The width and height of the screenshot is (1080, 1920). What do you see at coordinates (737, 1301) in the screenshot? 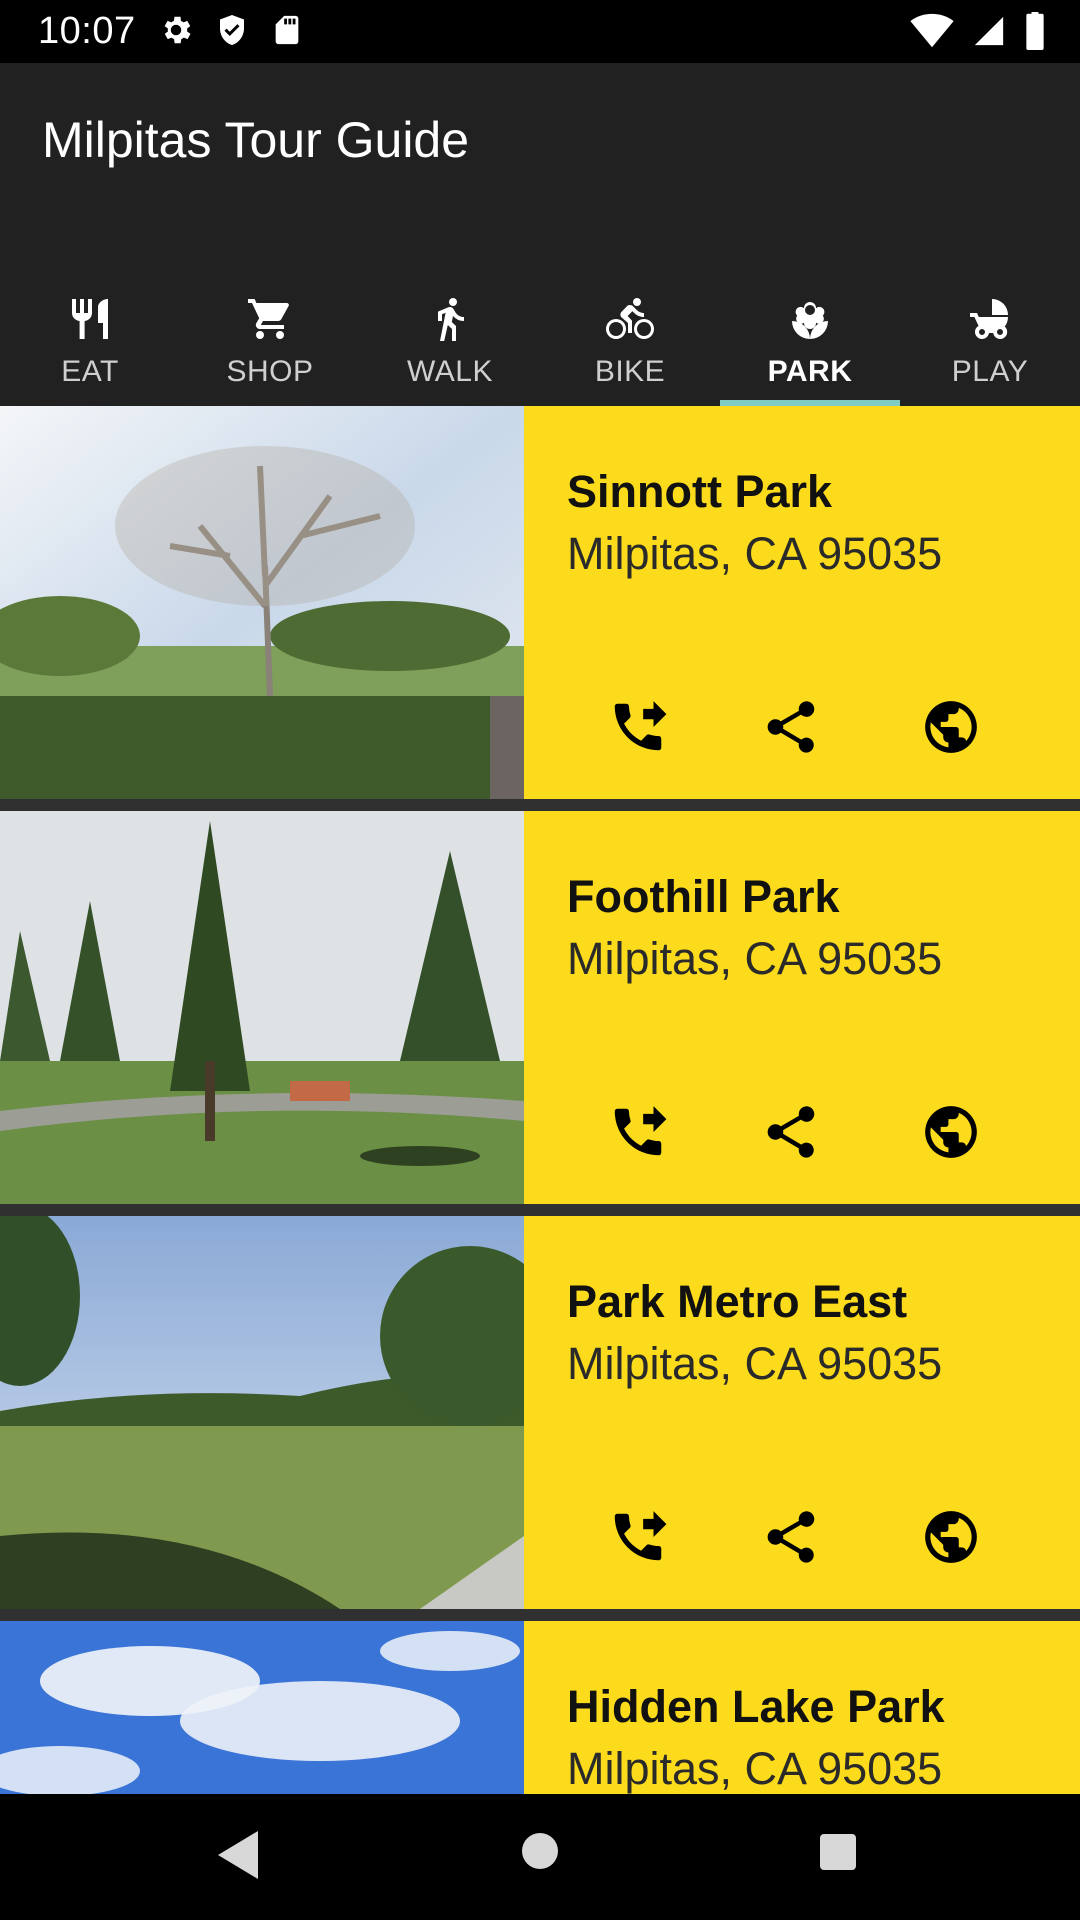
I see `place-name: Park Metro East` at bounding box center [737, 1301].